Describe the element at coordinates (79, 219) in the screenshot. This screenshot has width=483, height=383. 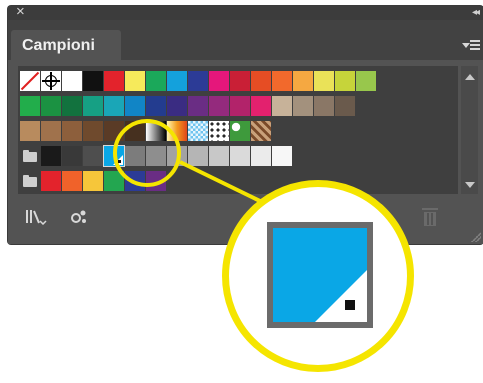
I see `show-swatch-kinds-icon` at that location.